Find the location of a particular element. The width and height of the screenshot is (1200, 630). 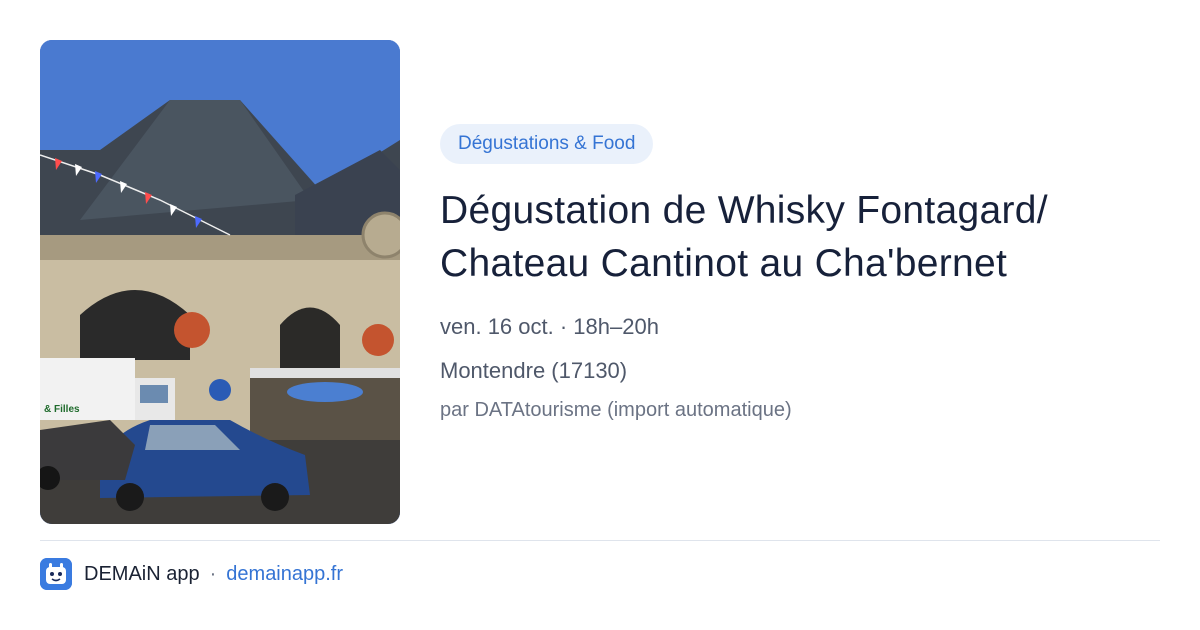

event-location: Montendre (17130) is located at coordinates (534, 370).